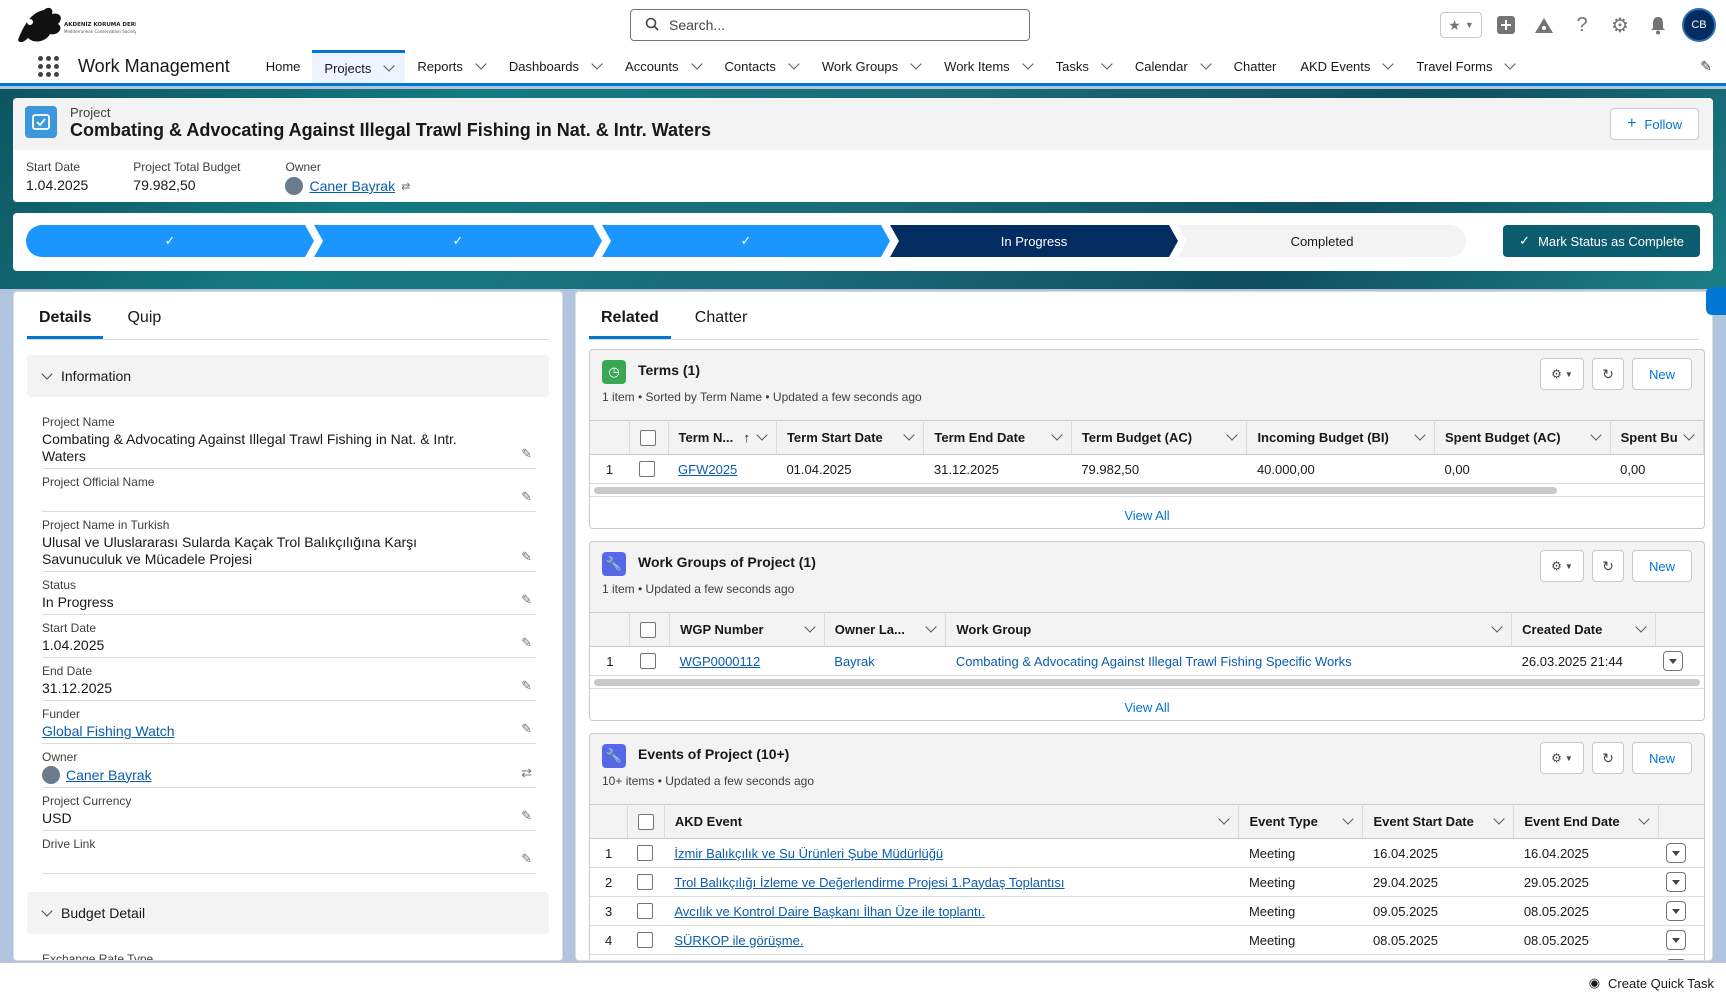 The height and width of the screenshot is (1002, 1726). I want to click on nav-item-chatter: Chatter, so click(1255, 66).